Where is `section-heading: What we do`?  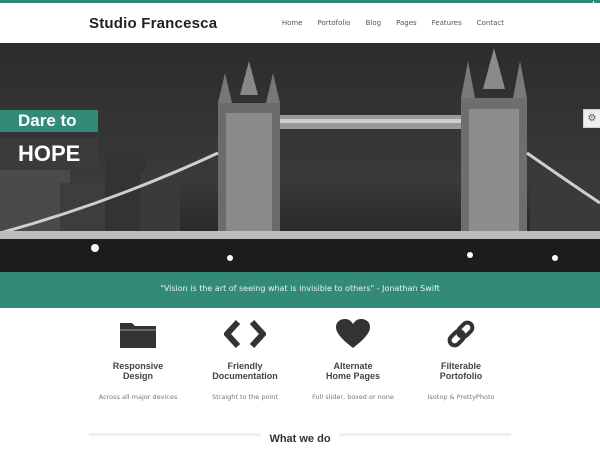
section-heading: What we do is located at coordinates (300, 436).